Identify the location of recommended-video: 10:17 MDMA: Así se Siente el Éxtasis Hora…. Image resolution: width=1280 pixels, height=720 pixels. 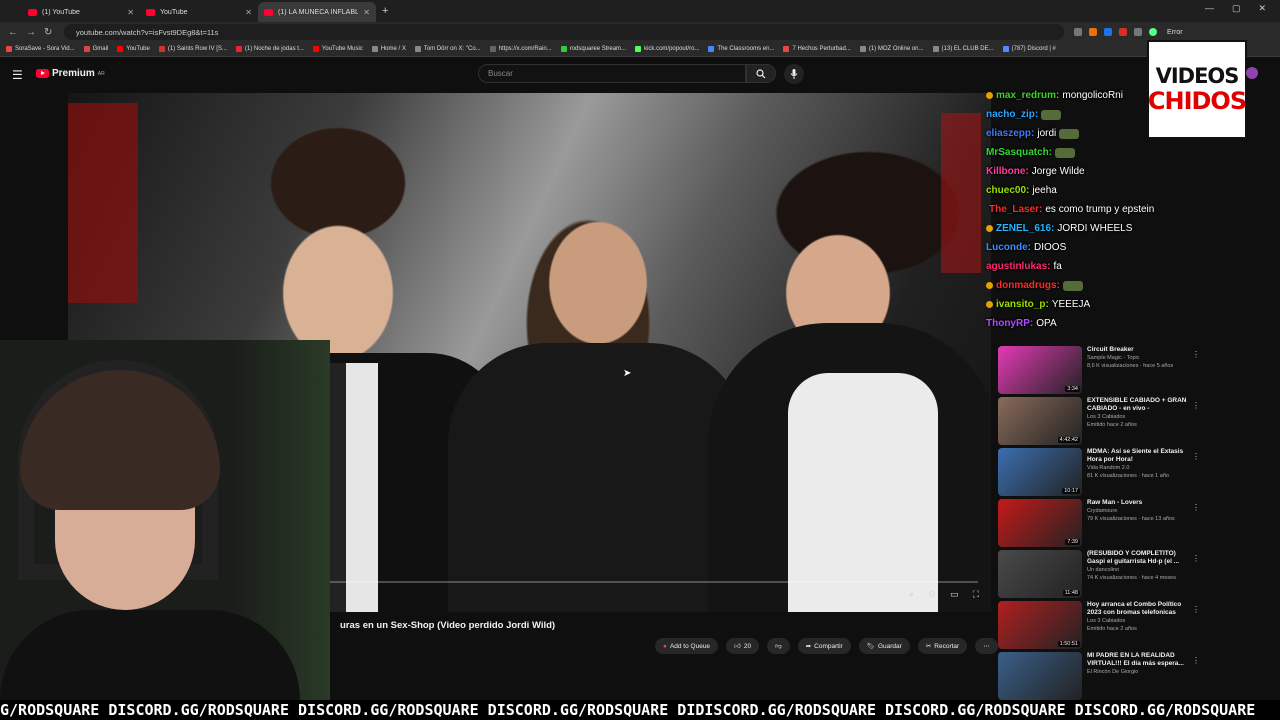
(1103, 473).